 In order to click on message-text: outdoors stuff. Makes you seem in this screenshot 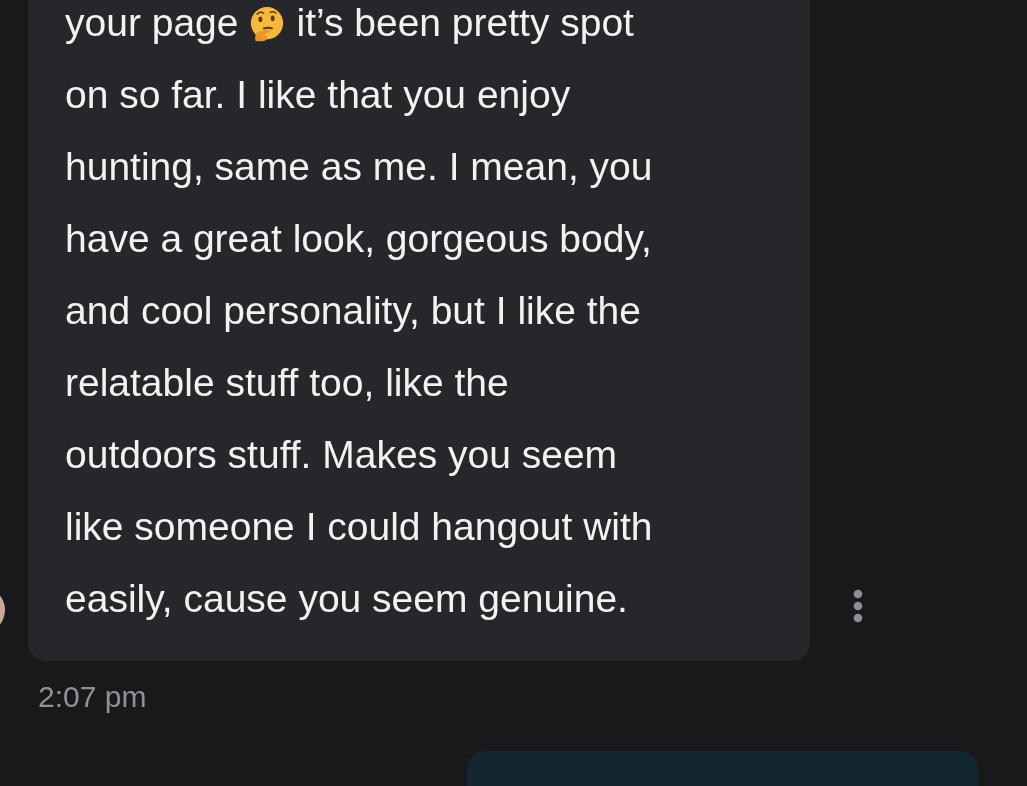, I will do `click(341, 454)`.